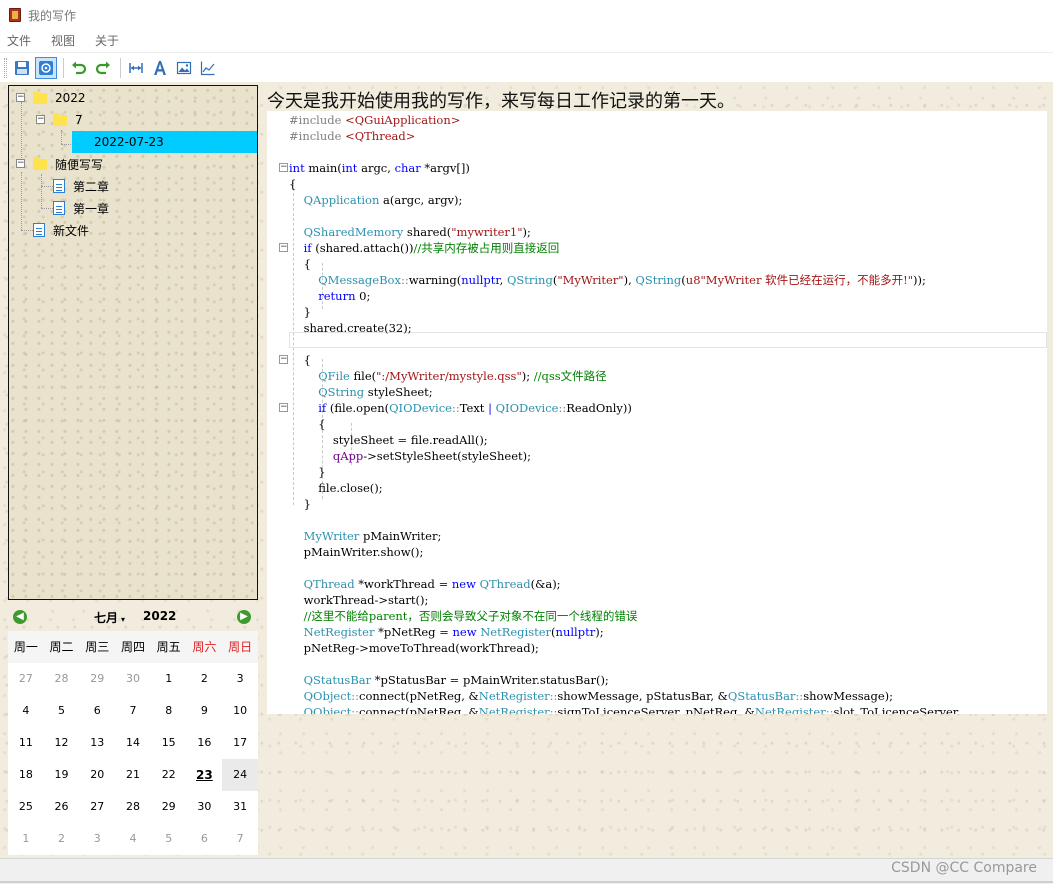 This screenshot has height=884, width=1053. I want to click on calendar-day: 31, so click(240, 807).